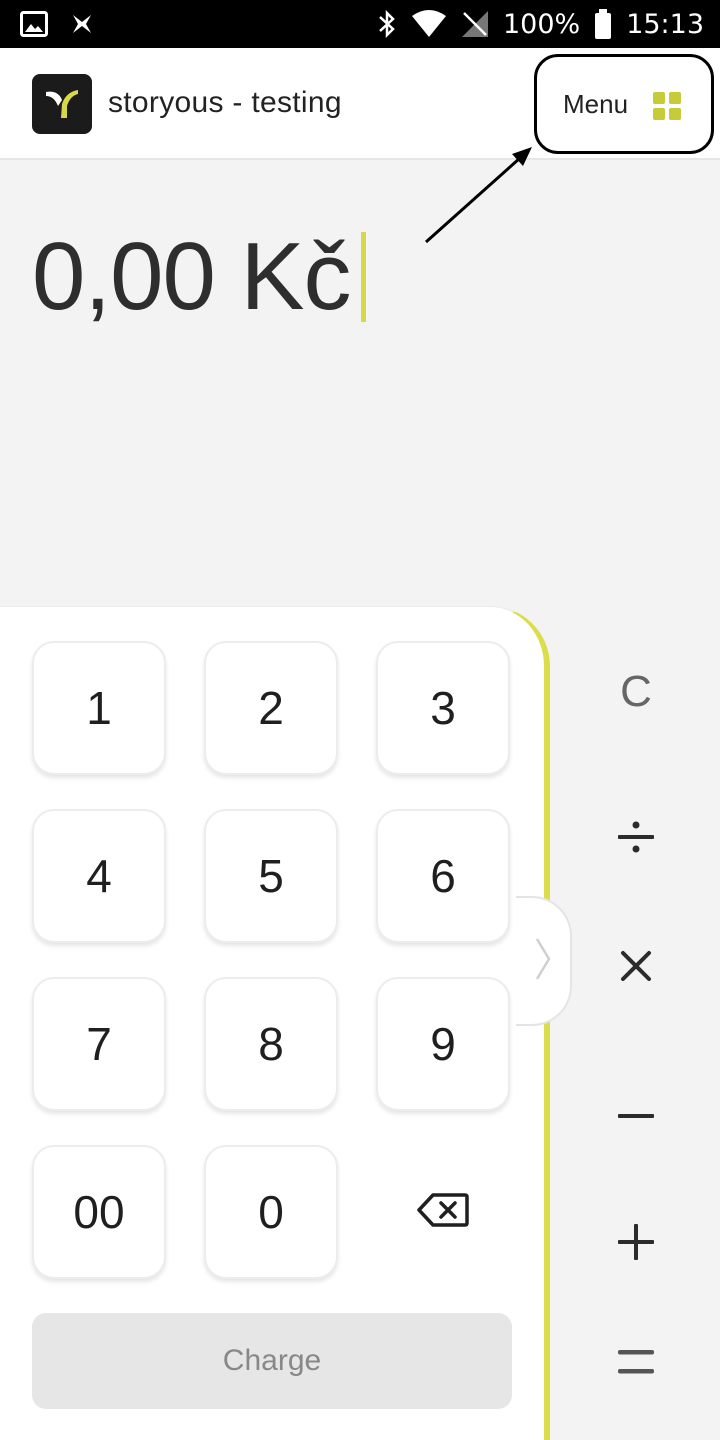  I want to click on plus-icon, so click(636, 1244).